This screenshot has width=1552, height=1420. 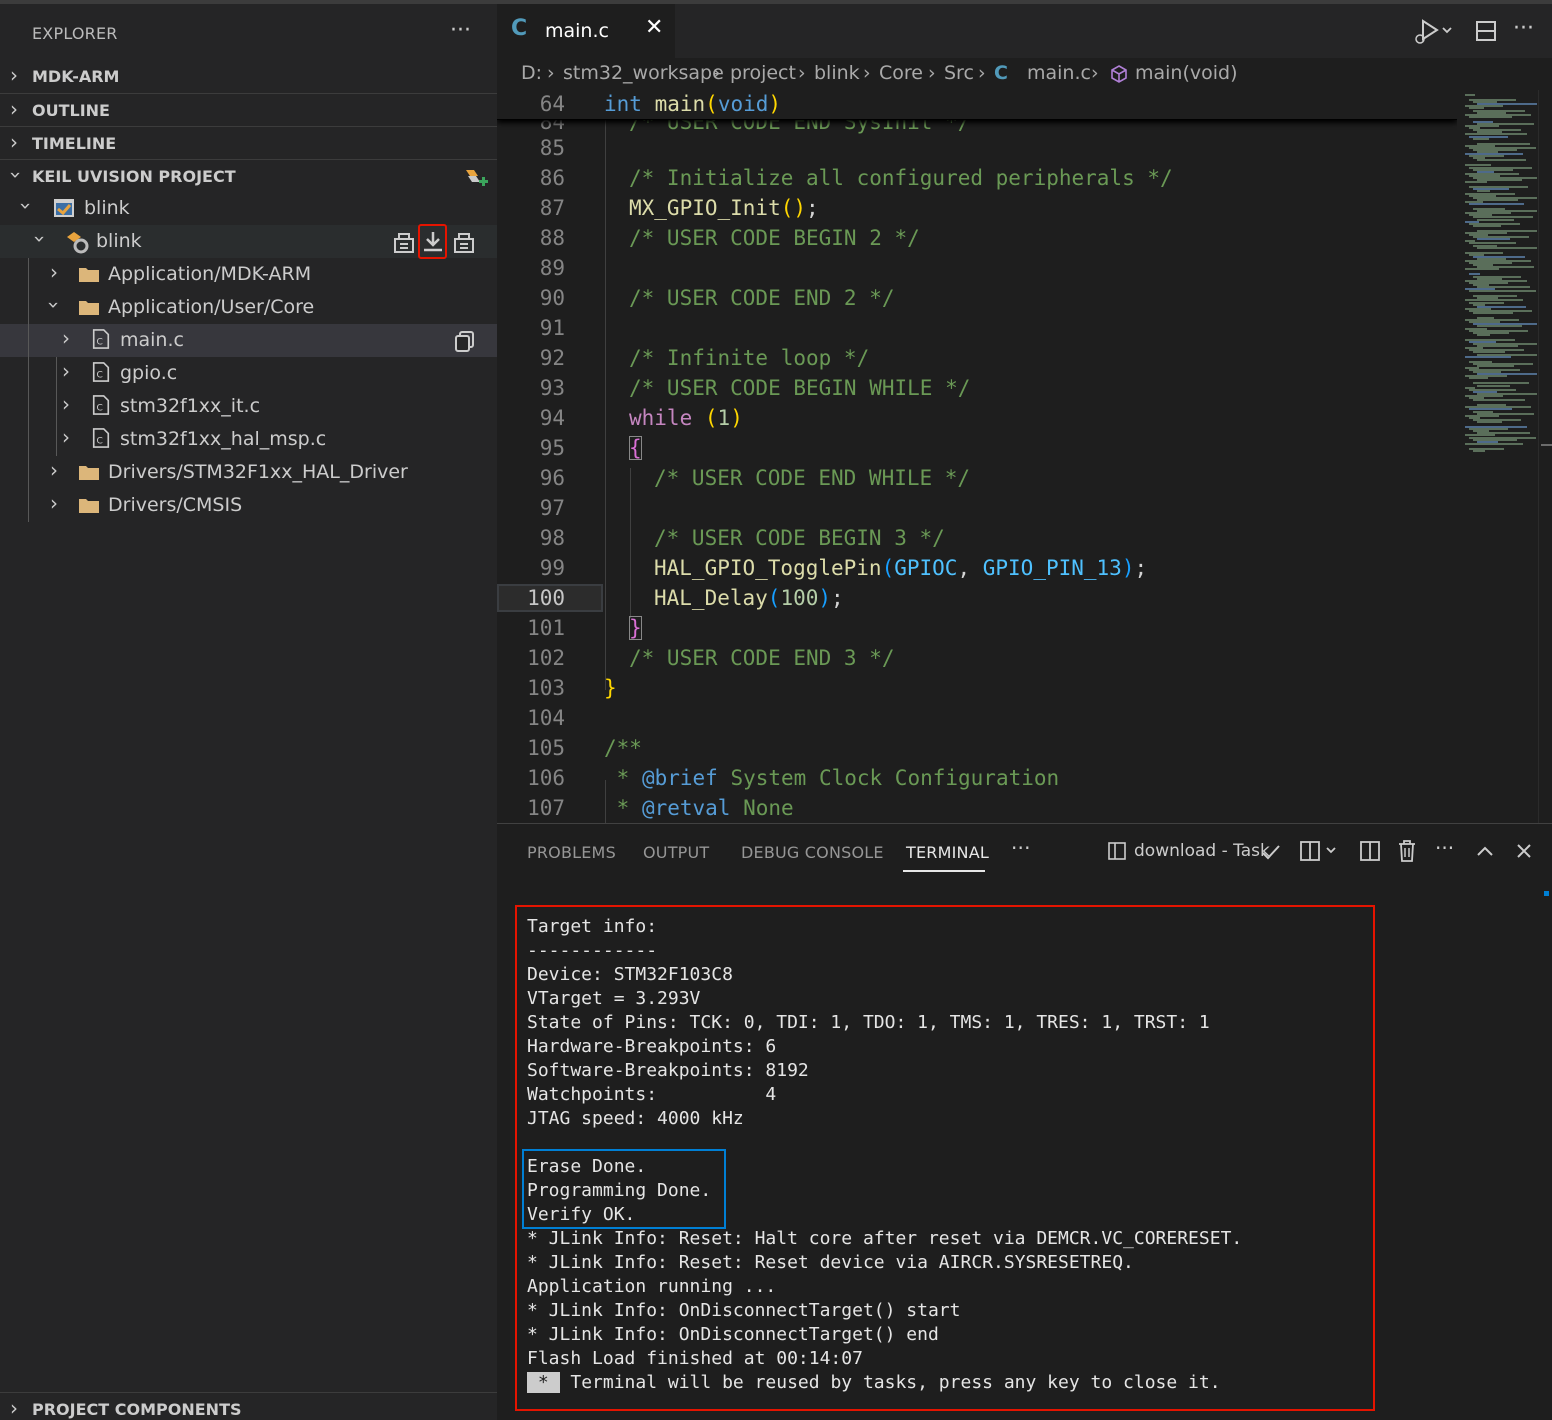 What do you see at coordinates (837, 73) in the screenshot?
I see `breadcrumb-item: blink` at bounding box center [837, 73].